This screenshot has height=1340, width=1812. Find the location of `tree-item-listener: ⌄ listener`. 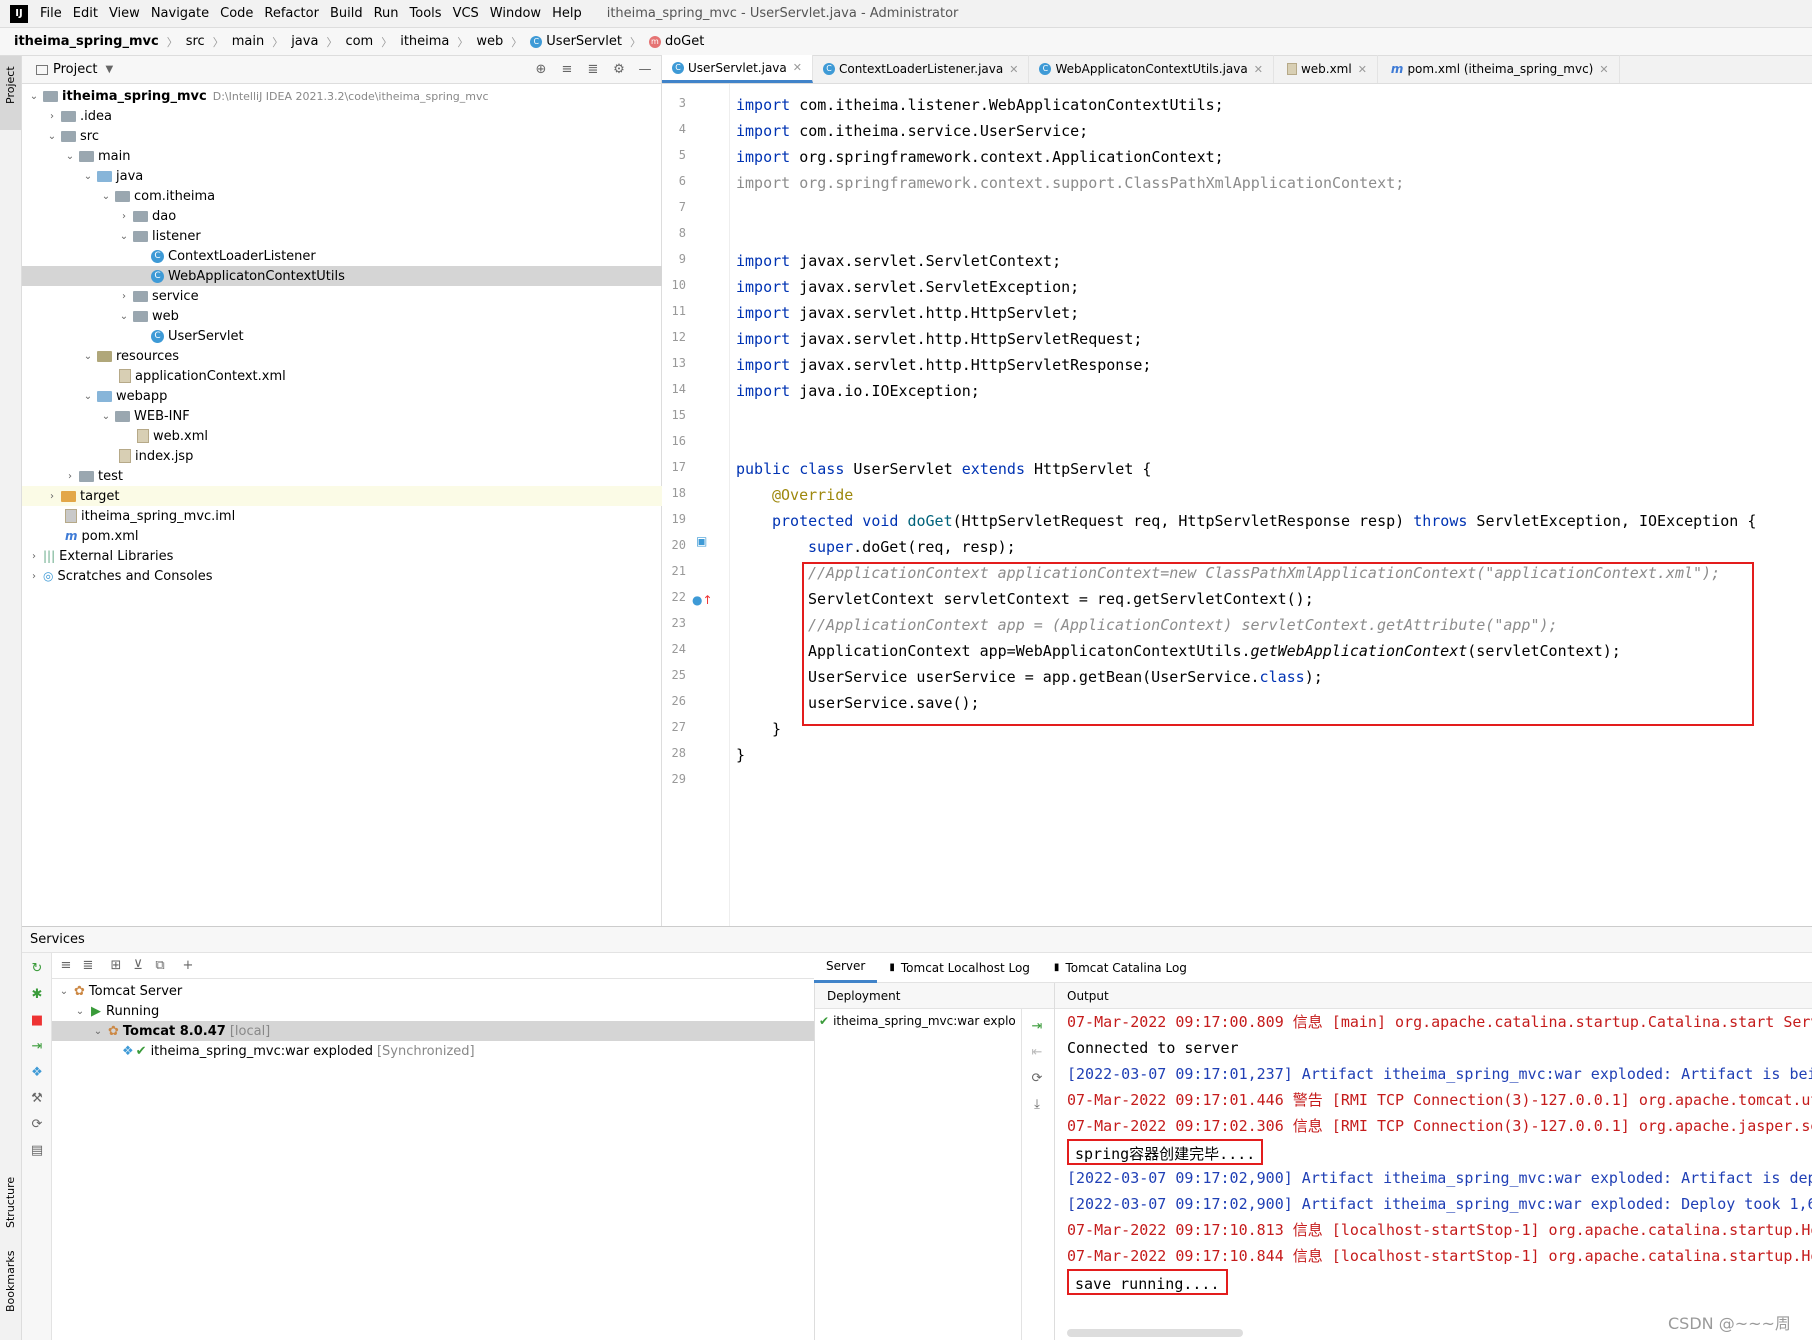

tree-item-listener: ⌄ listener is located at coordinates (342, 236).